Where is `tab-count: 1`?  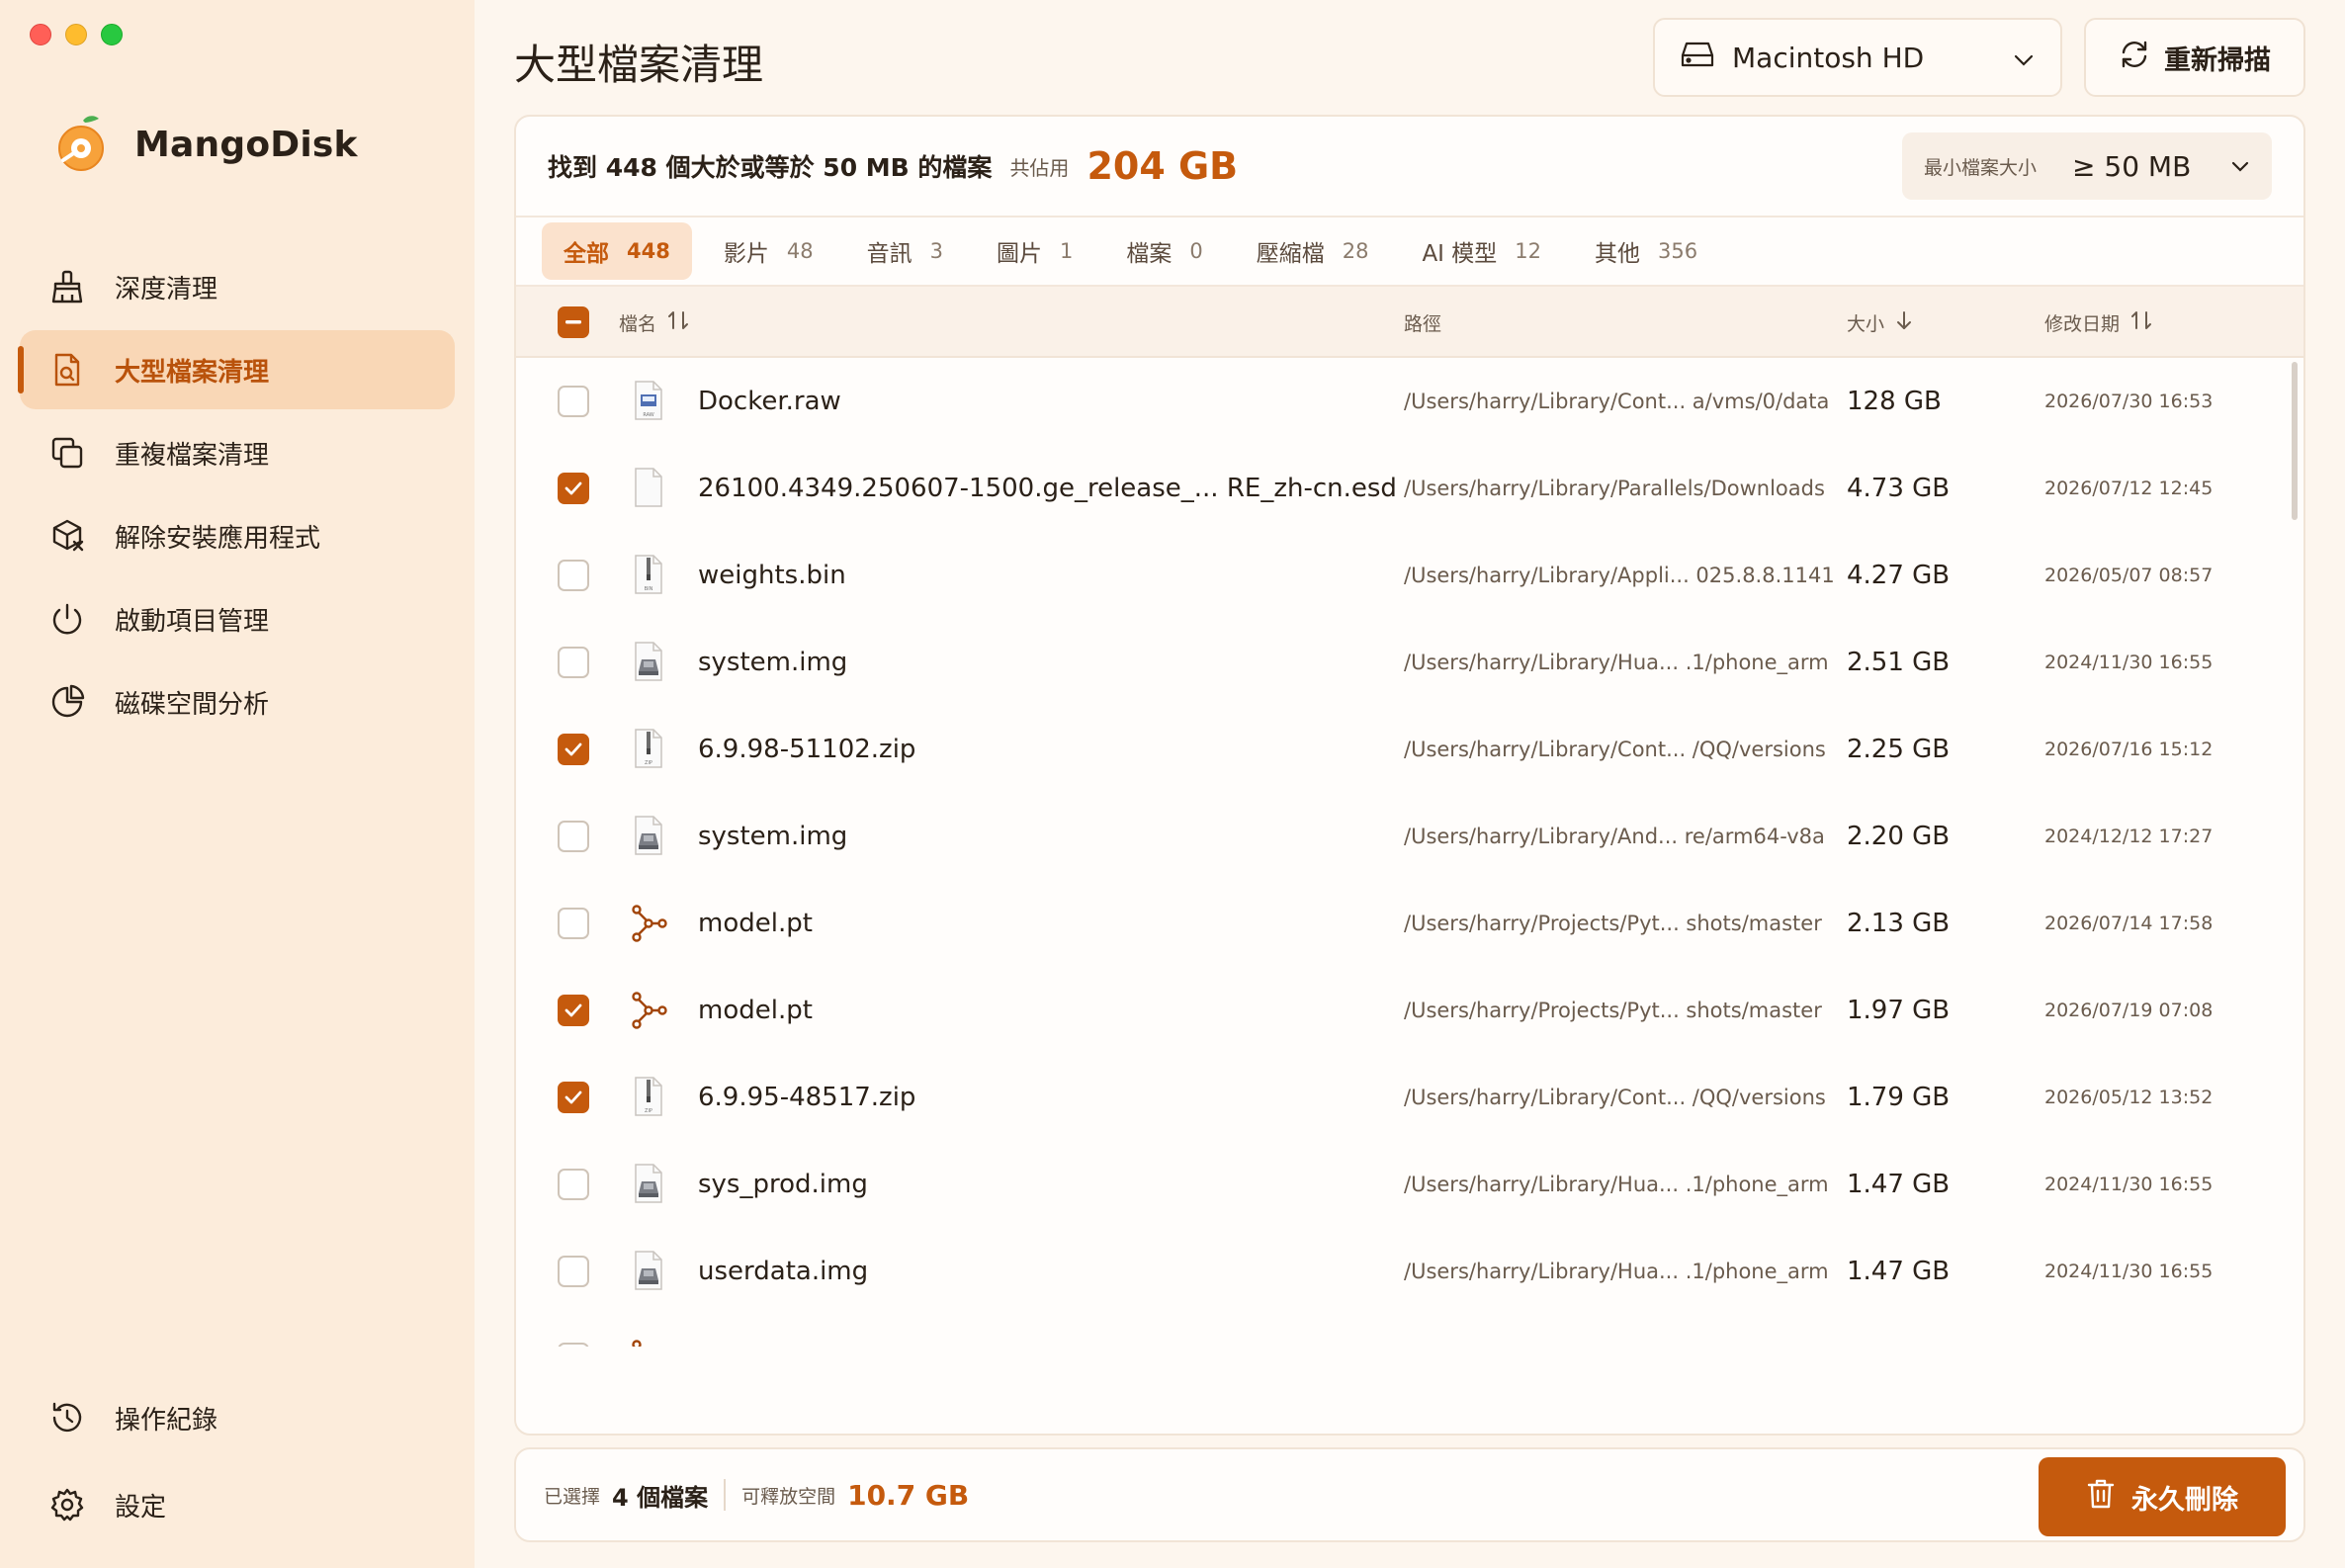 tab-count: 1 is located at coordinates (1066, 251).